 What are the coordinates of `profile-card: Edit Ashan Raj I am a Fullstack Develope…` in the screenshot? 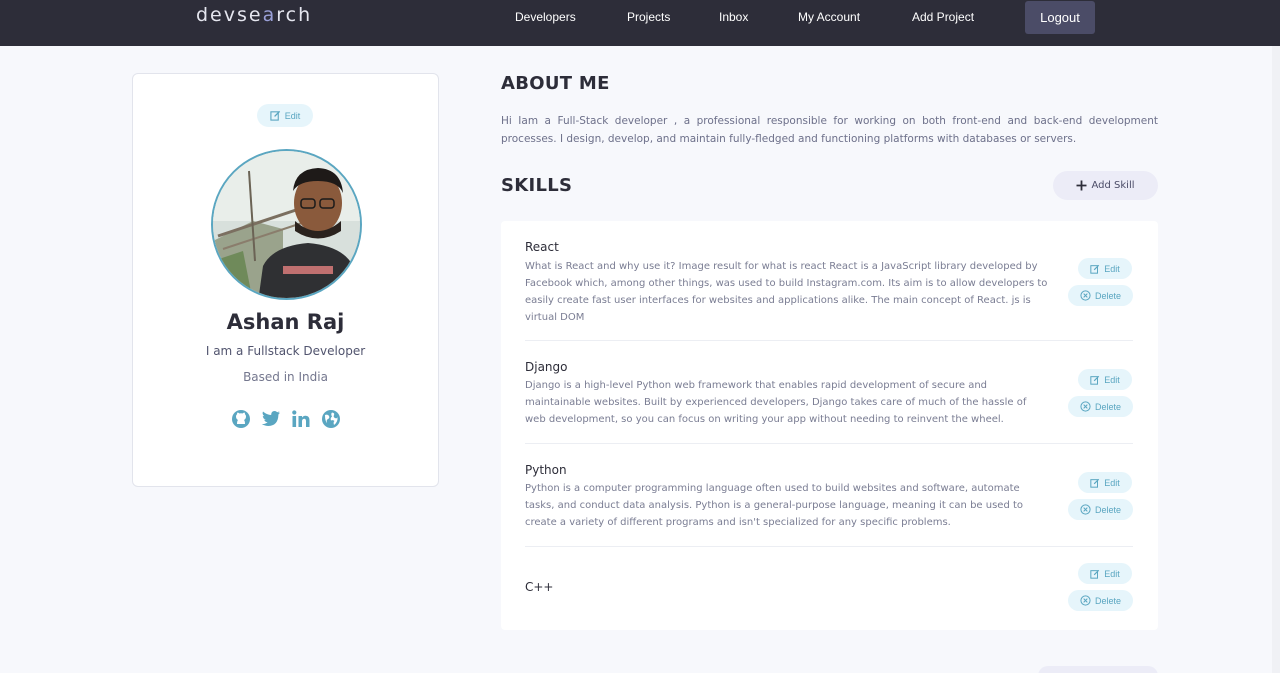 It's located at (285, 280).